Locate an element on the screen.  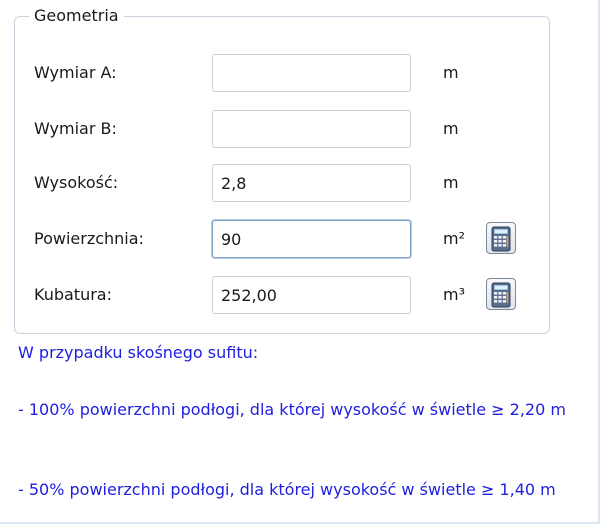
kubatura-input is located at coordinates (311, 295).